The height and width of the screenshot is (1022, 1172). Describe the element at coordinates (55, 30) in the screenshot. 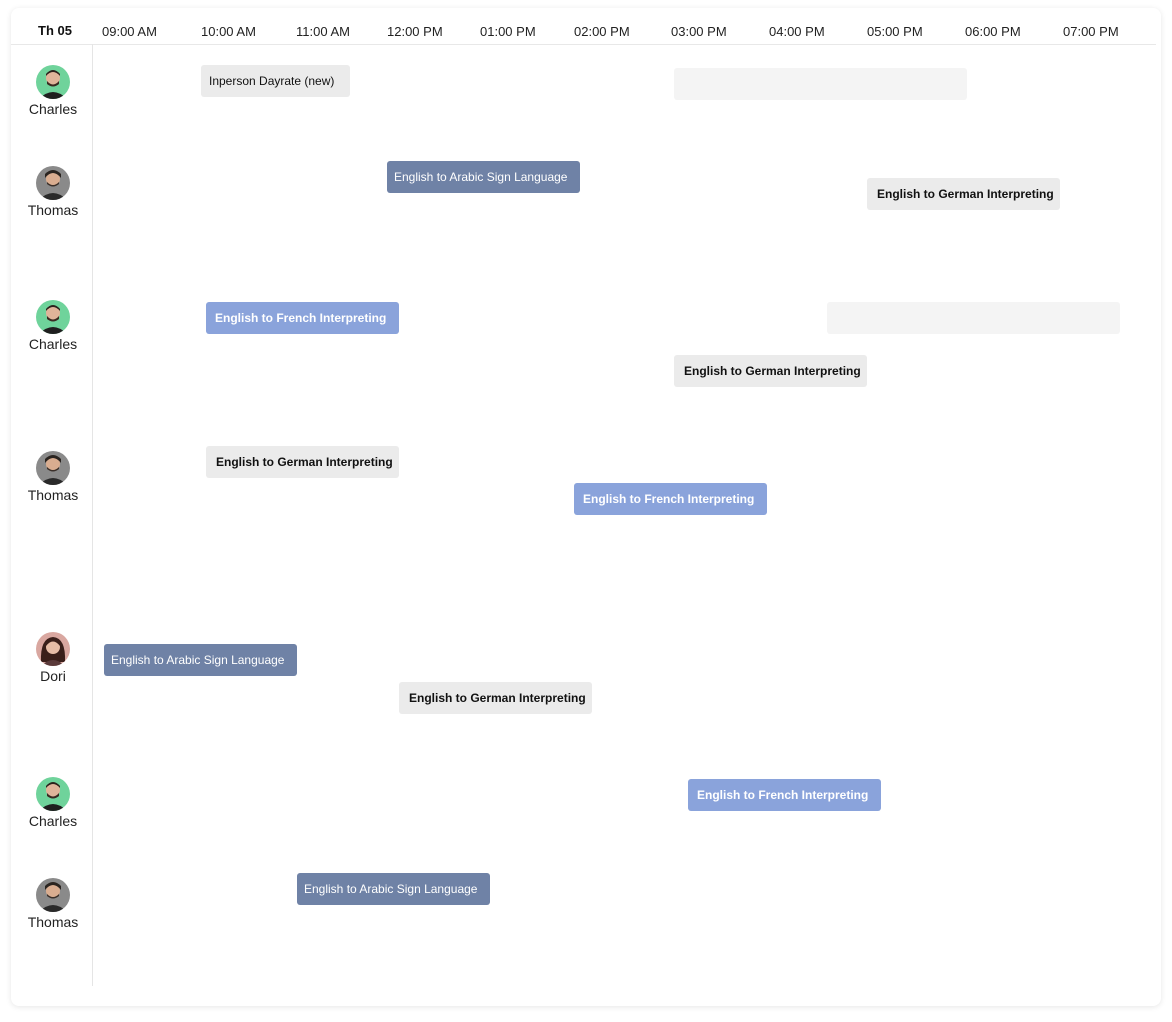

I see `day-label: Th 05` at that location.